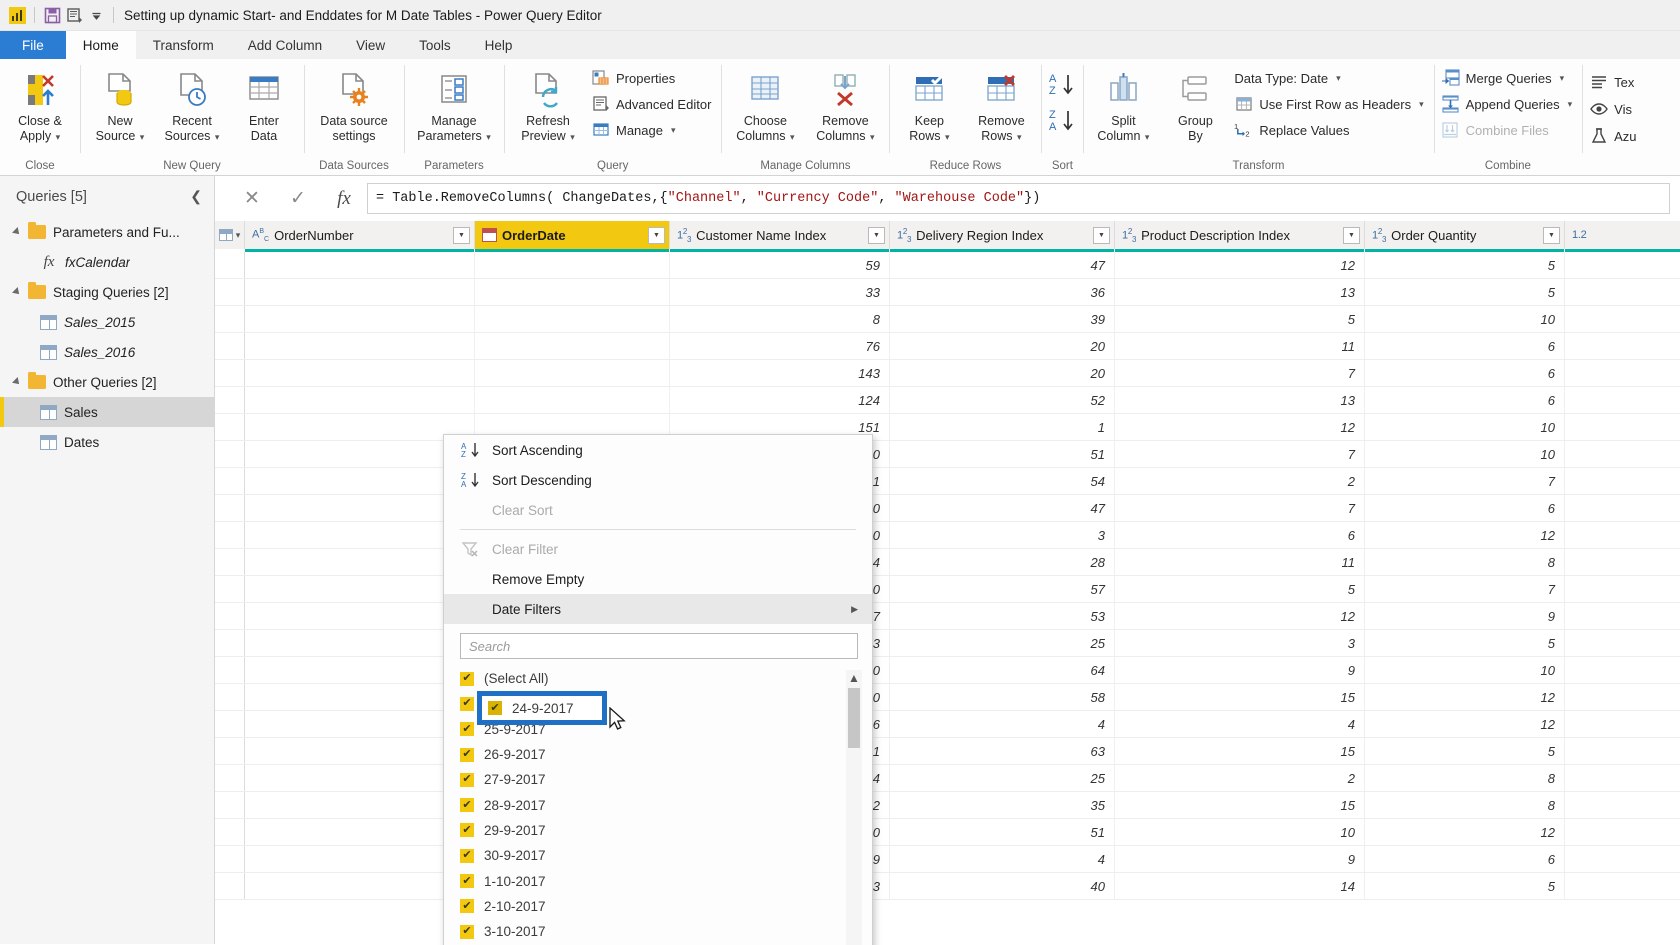 The image size is (1680, 945). I want to click on menu-item-date-filters: Date Filters ▶, so click(658, 609).